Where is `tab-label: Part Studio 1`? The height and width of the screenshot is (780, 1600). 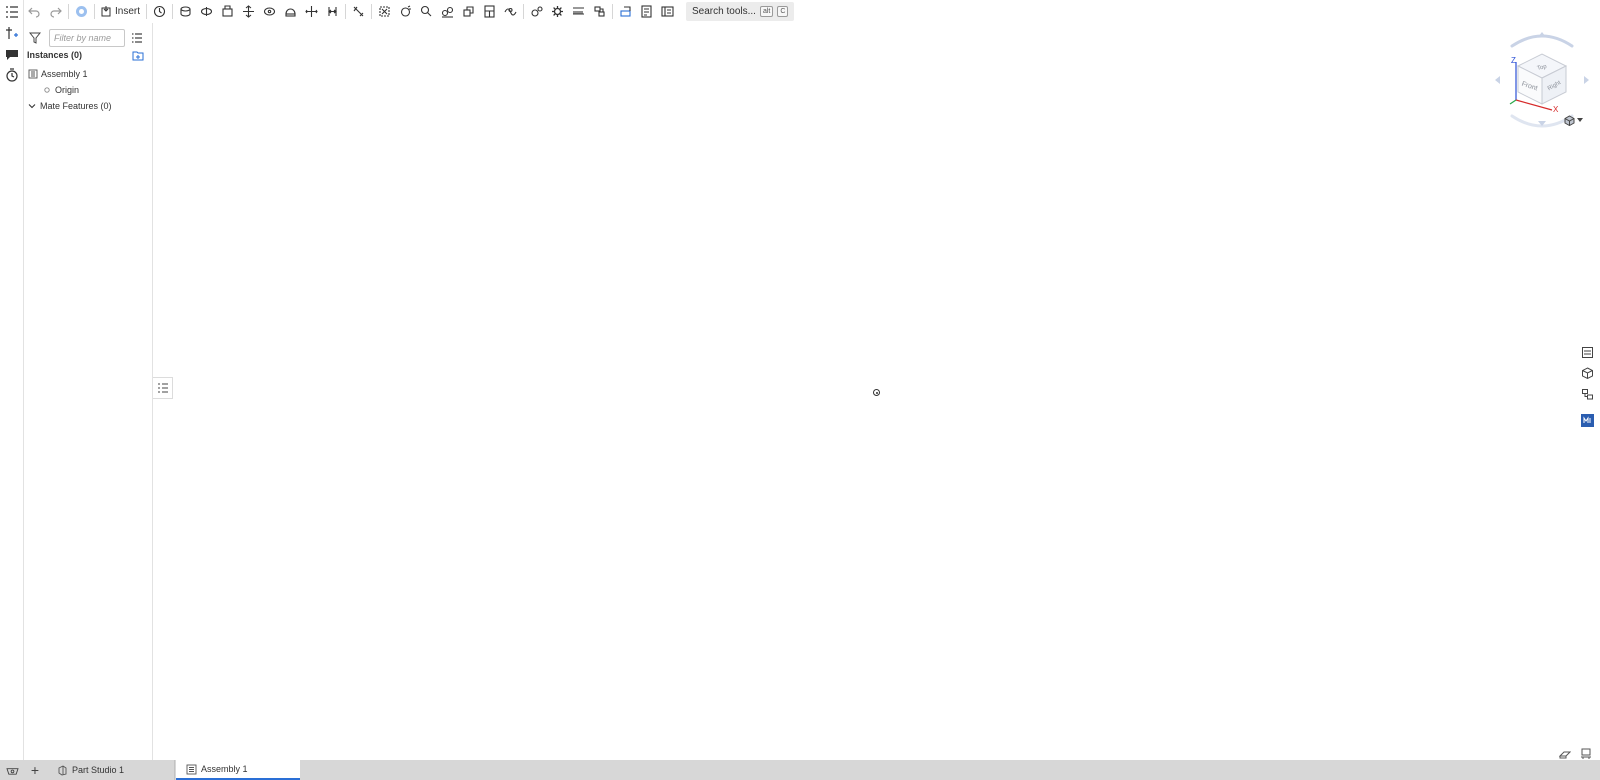 tab-label: Part Studio 1 is located at coordinates (98, 770).